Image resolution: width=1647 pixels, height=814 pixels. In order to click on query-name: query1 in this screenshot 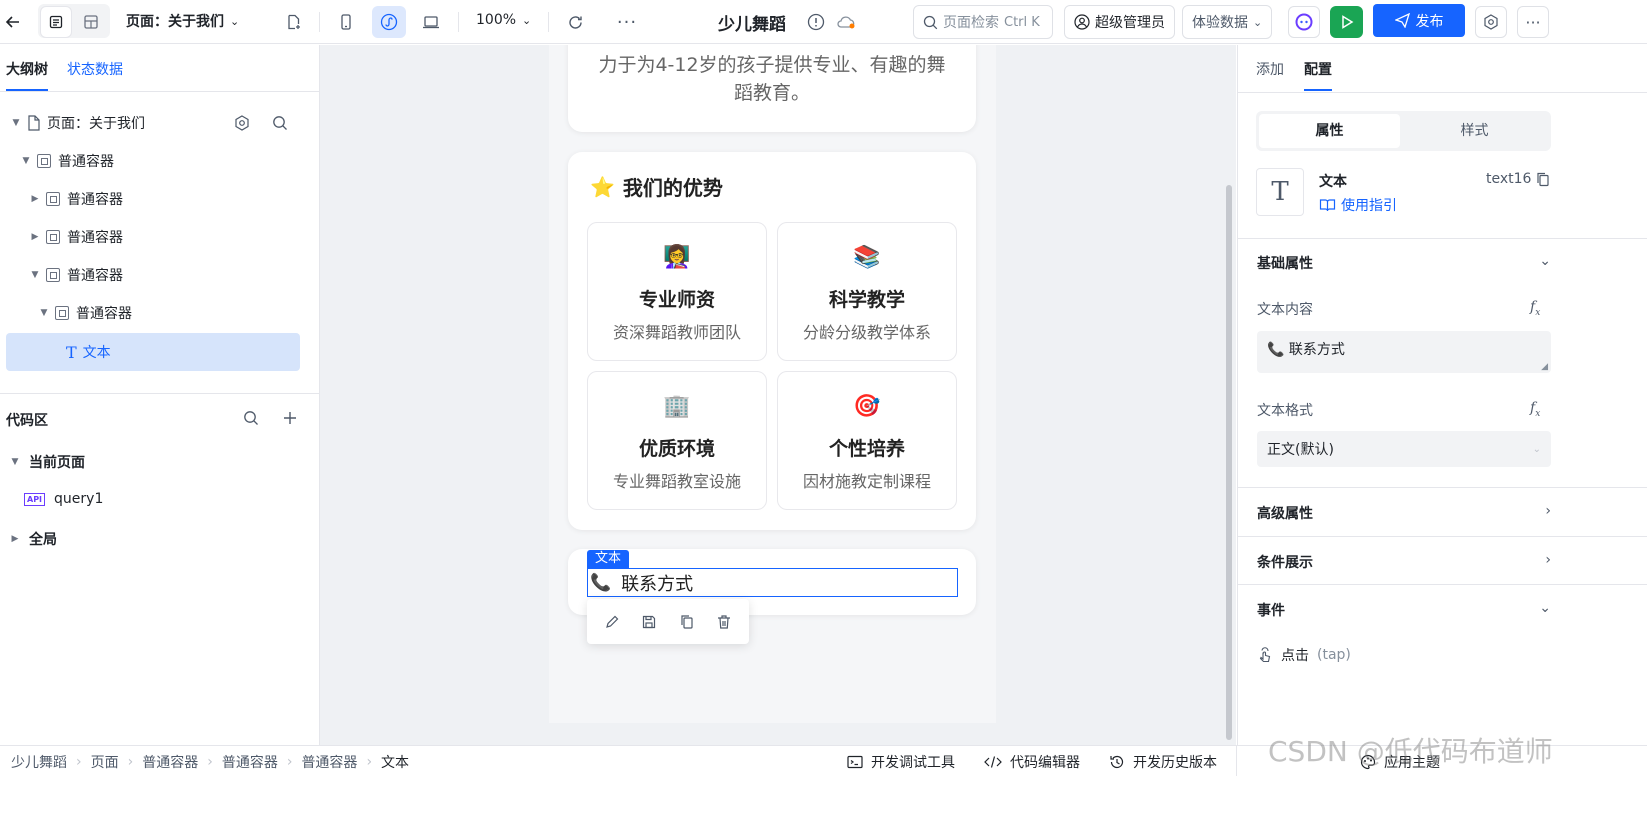, I will do `click(79, 499)`.